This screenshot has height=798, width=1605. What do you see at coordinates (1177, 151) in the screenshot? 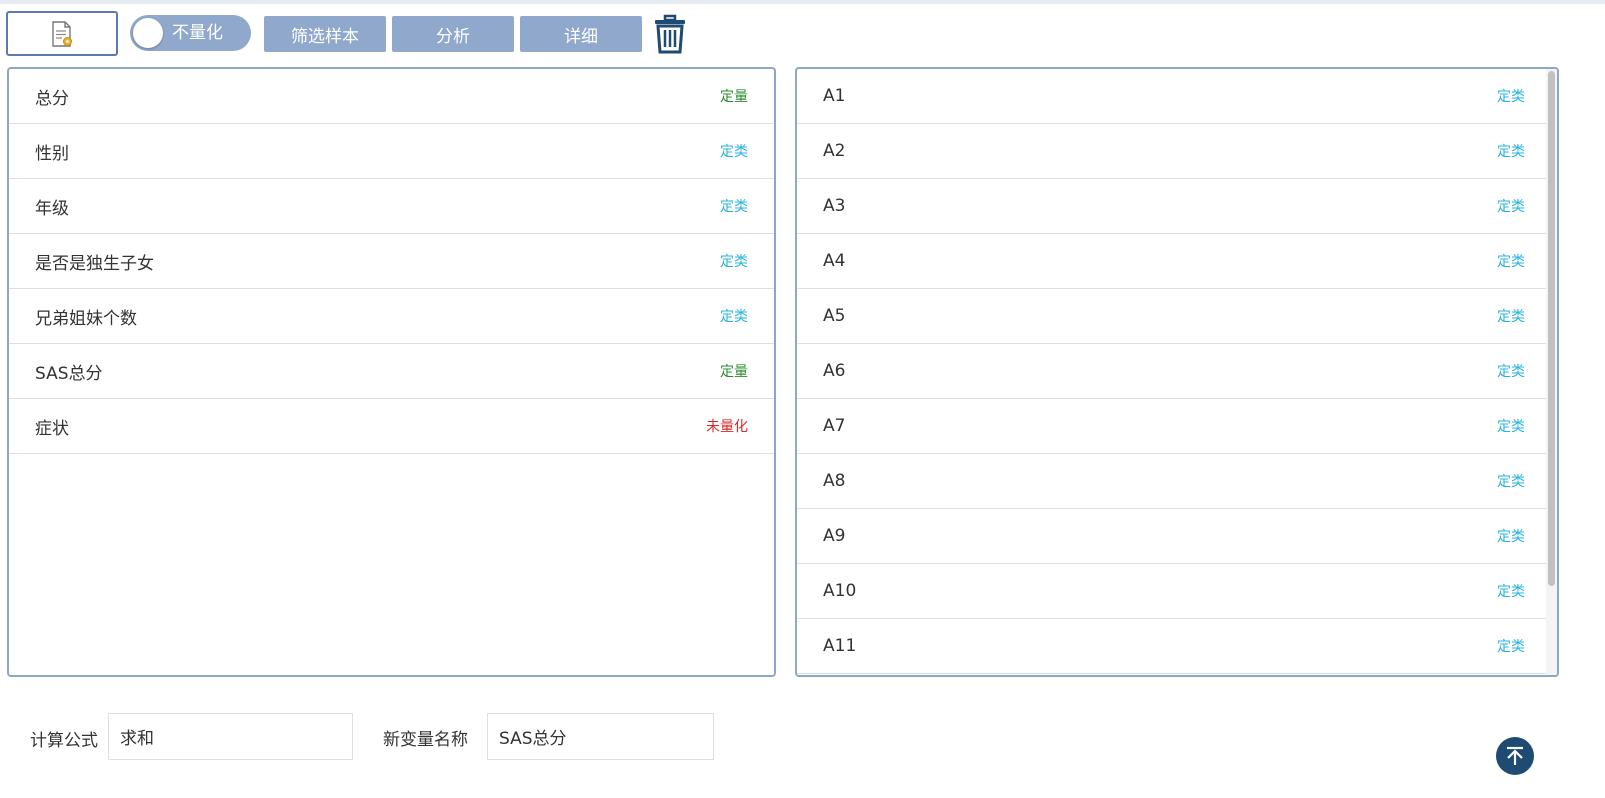
I see `list-item: A2 定类` at bounding box center [1177, 151].